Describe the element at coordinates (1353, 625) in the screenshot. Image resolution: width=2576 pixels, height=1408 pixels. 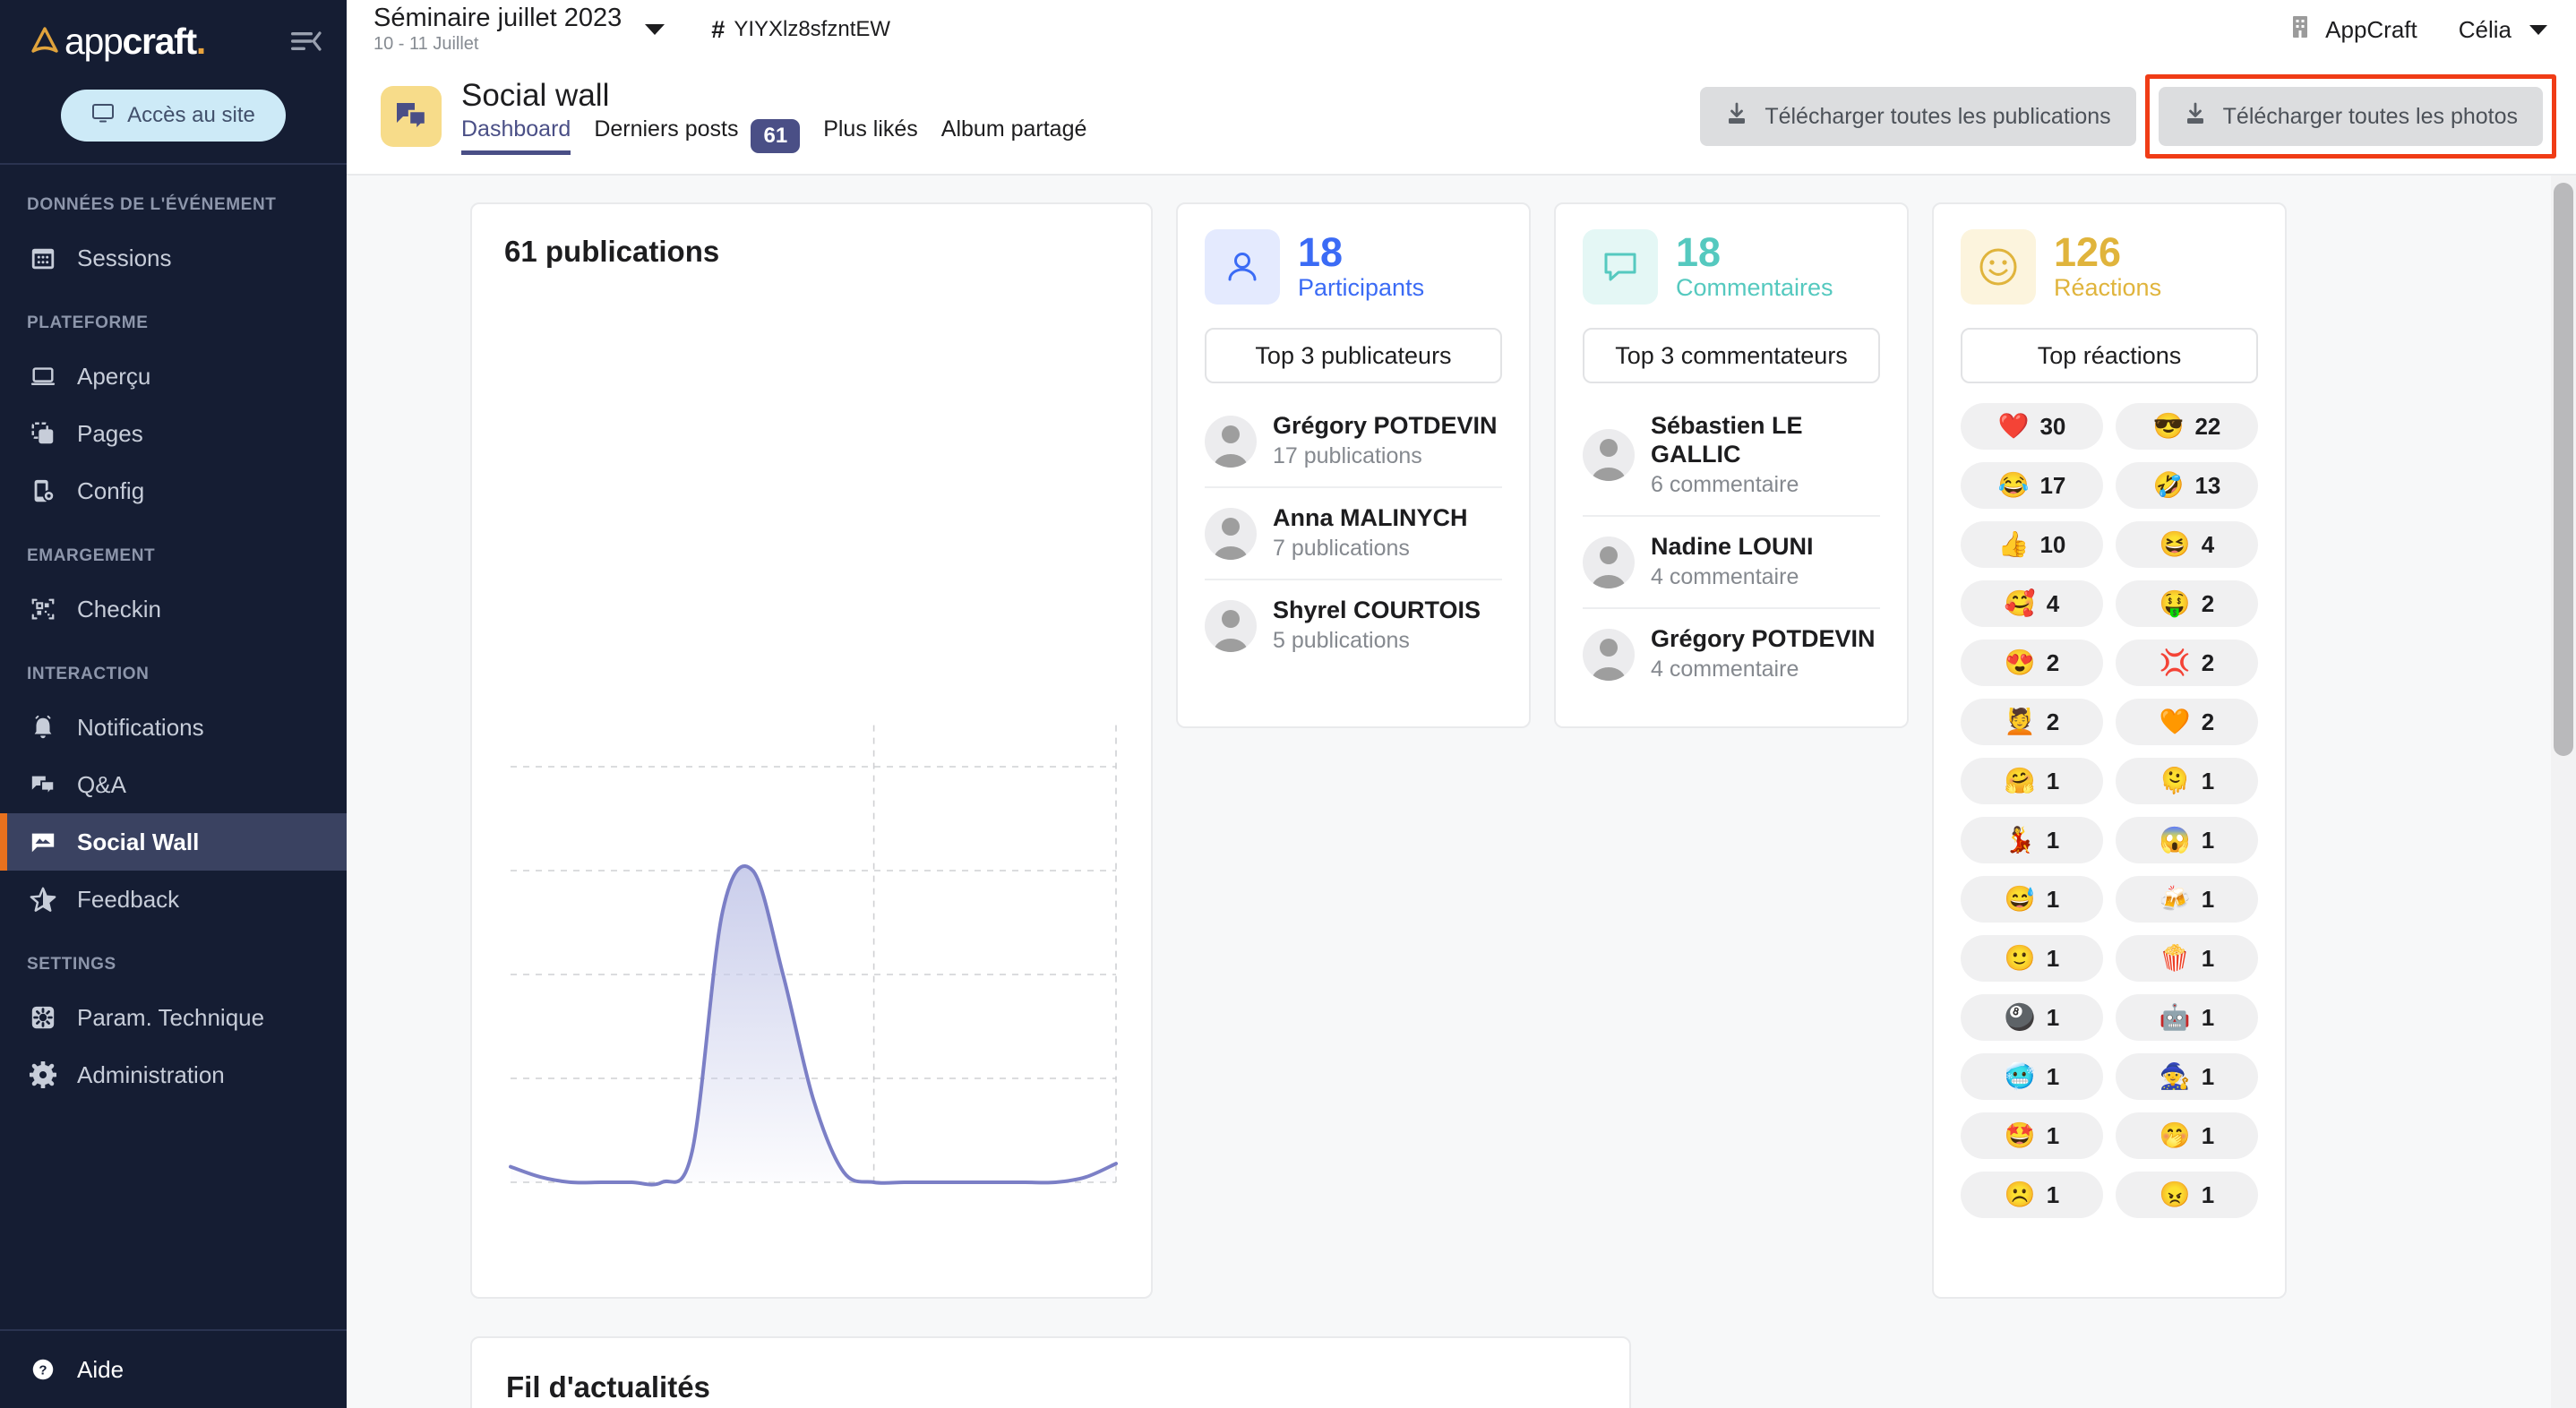
I see `list-item: Shyrel COURTOIS 5 publications` at that location.